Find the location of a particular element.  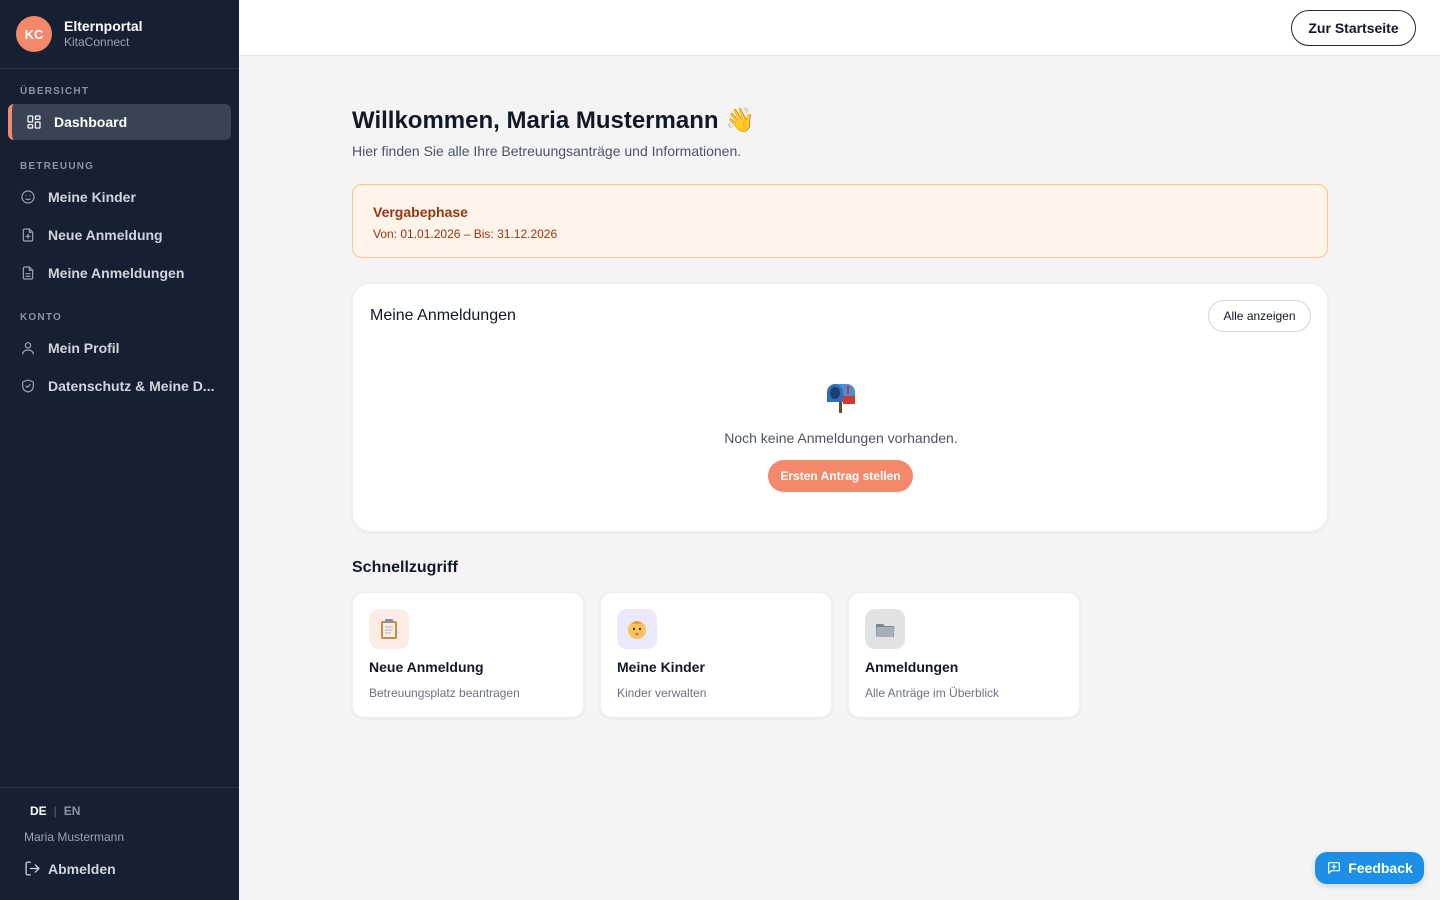

brand-subtitle: KitaConnect is located at coordinates (97, 42).